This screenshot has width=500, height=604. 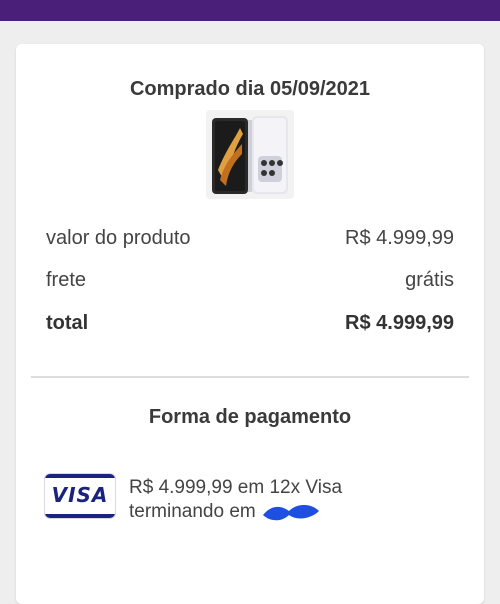 I want to click on card-brand-label: VISA, so click(x=80, y=495).